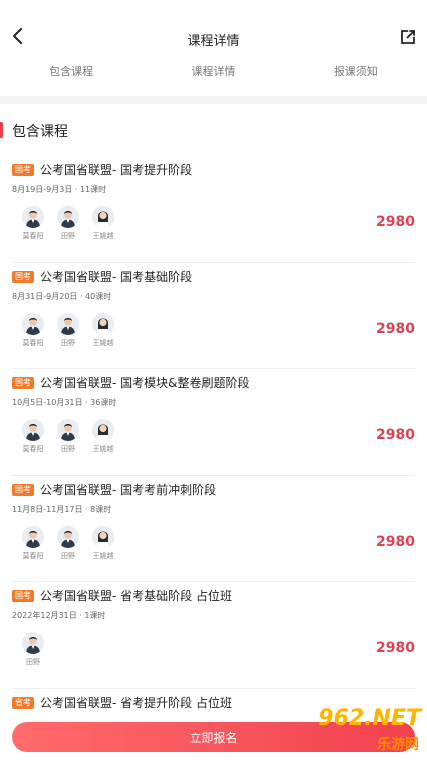 The image size is (427, 760). I want to click on tab-enrollment-notes: 报课须知, so click(356, 71).